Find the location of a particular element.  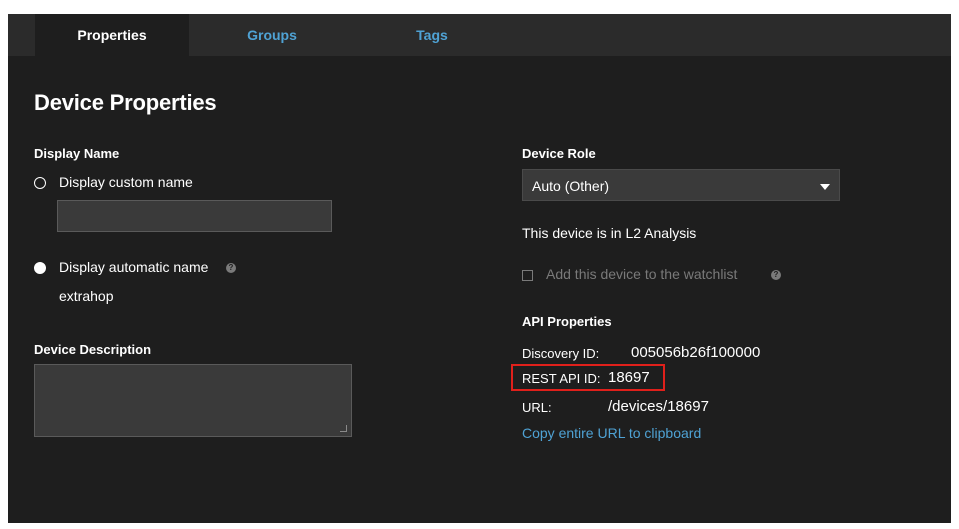

watchlist-checkbox is located at coordinates (527, 275).